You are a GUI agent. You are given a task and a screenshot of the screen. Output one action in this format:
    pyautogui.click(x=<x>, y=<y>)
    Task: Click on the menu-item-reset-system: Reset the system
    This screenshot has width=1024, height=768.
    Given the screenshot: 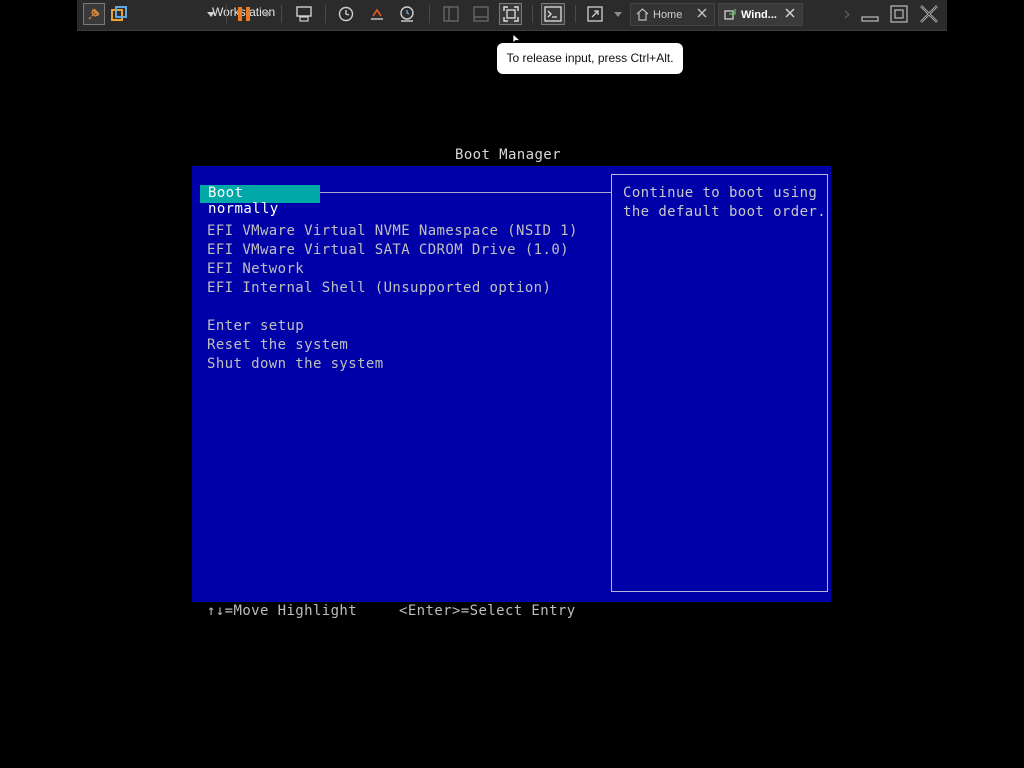 What is the action you would take?
    pyautogui.click(x=277, y=345)
    